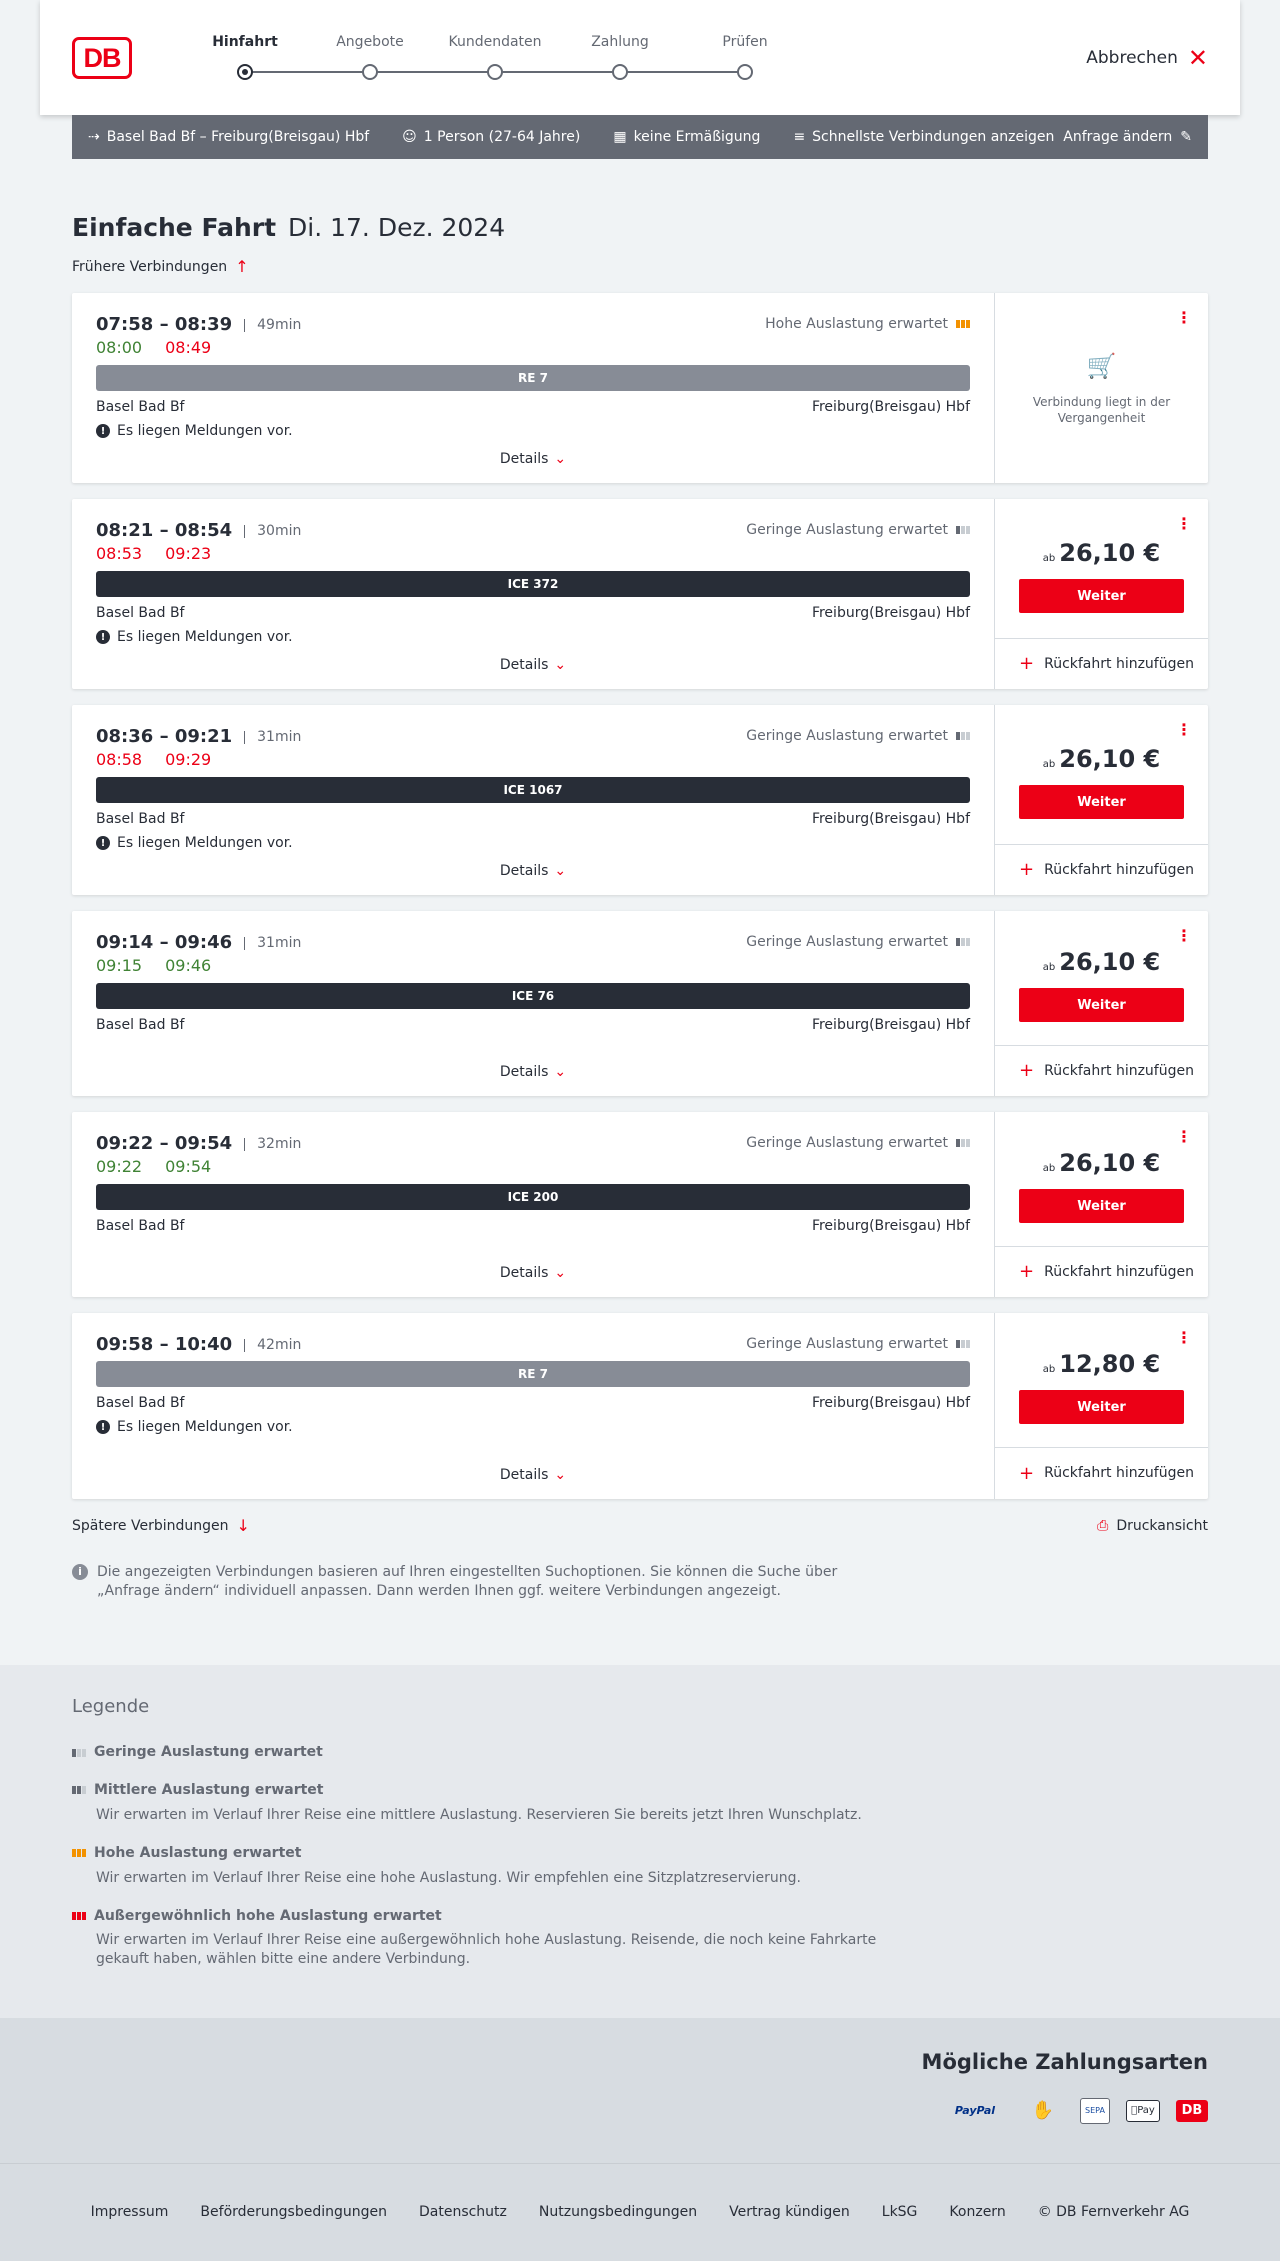 The height and width of the screenshot is (2261, 1280). Describe the element at coordinates (618, 2212) in the screenshot. I see `footer-link: Nutzungsbedingungen` at that location.